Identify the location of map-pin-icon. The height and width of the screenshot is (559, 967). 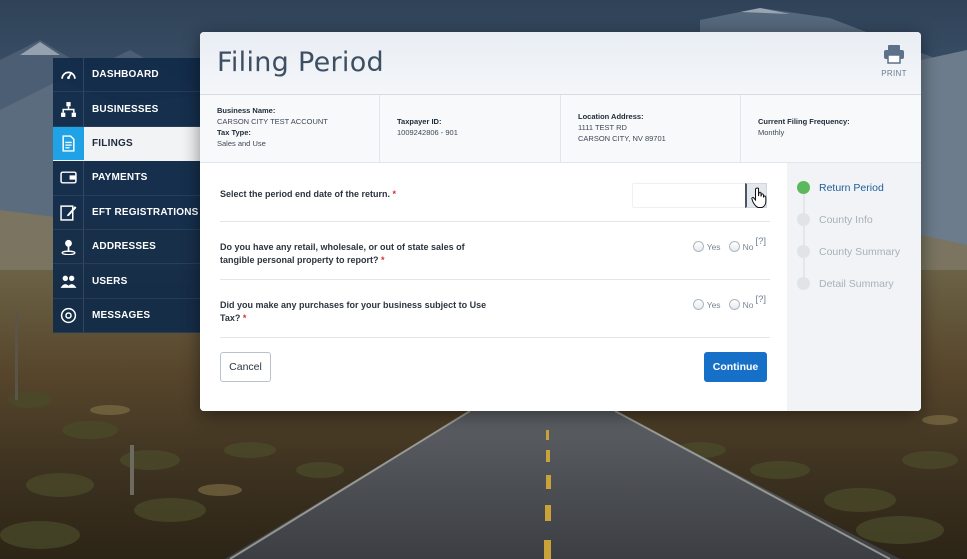
(68, 246).